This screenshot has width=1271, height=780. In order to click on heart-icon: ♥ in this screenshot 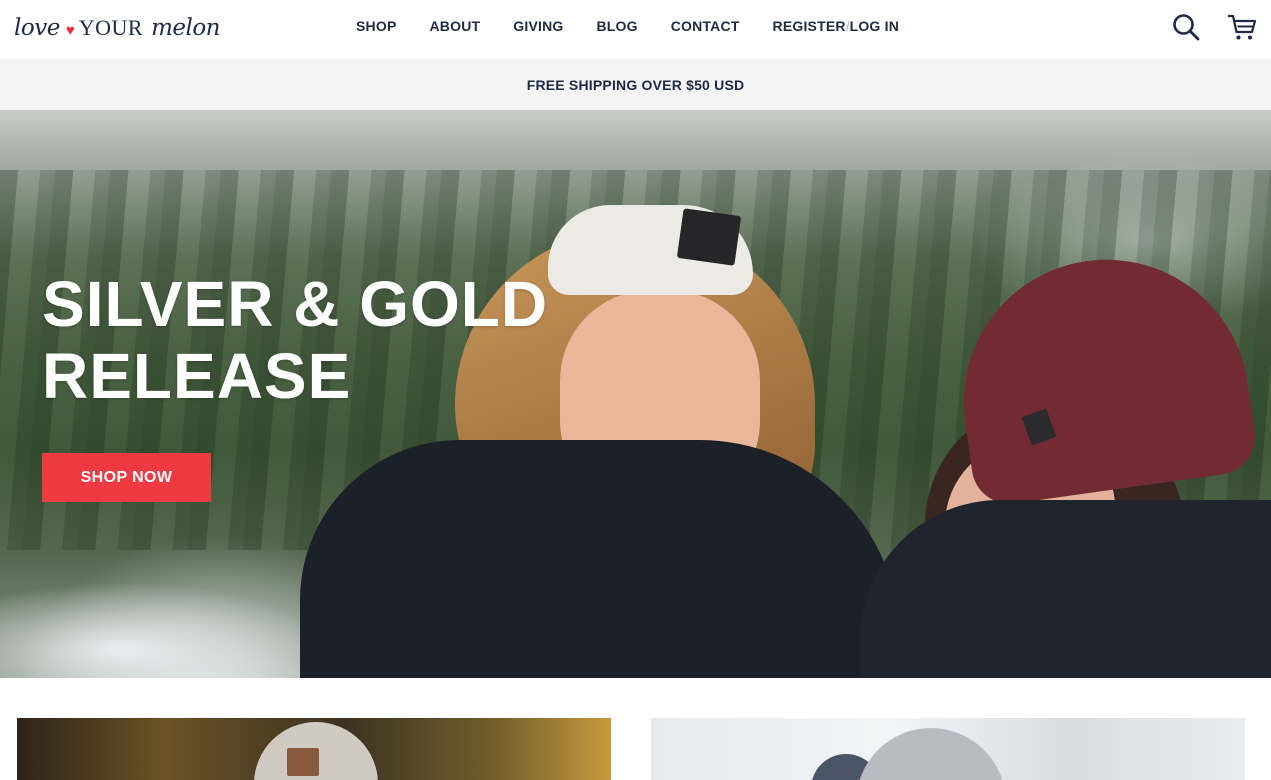, I will do `click(70, 30)`.